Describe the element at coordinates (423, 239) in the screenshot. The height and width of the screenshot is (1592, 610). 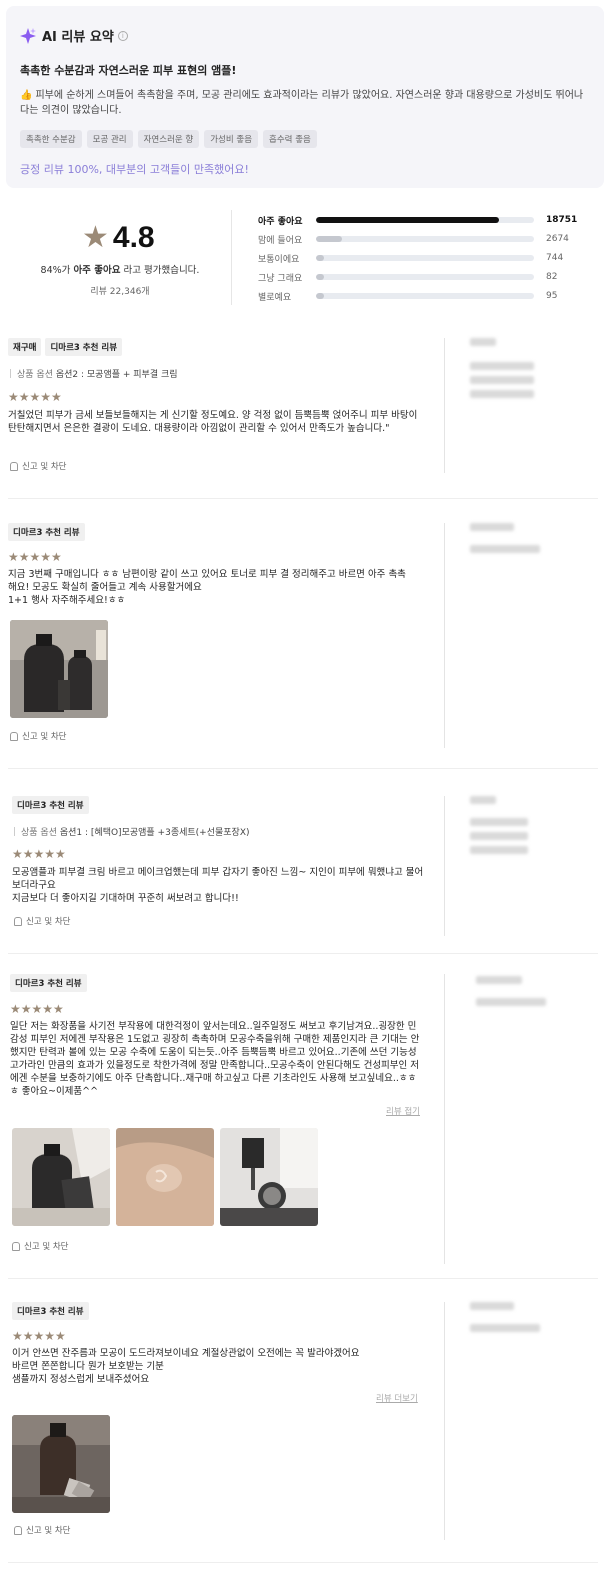
I see `rating-row: 맘에 들어요 2674` at that location.